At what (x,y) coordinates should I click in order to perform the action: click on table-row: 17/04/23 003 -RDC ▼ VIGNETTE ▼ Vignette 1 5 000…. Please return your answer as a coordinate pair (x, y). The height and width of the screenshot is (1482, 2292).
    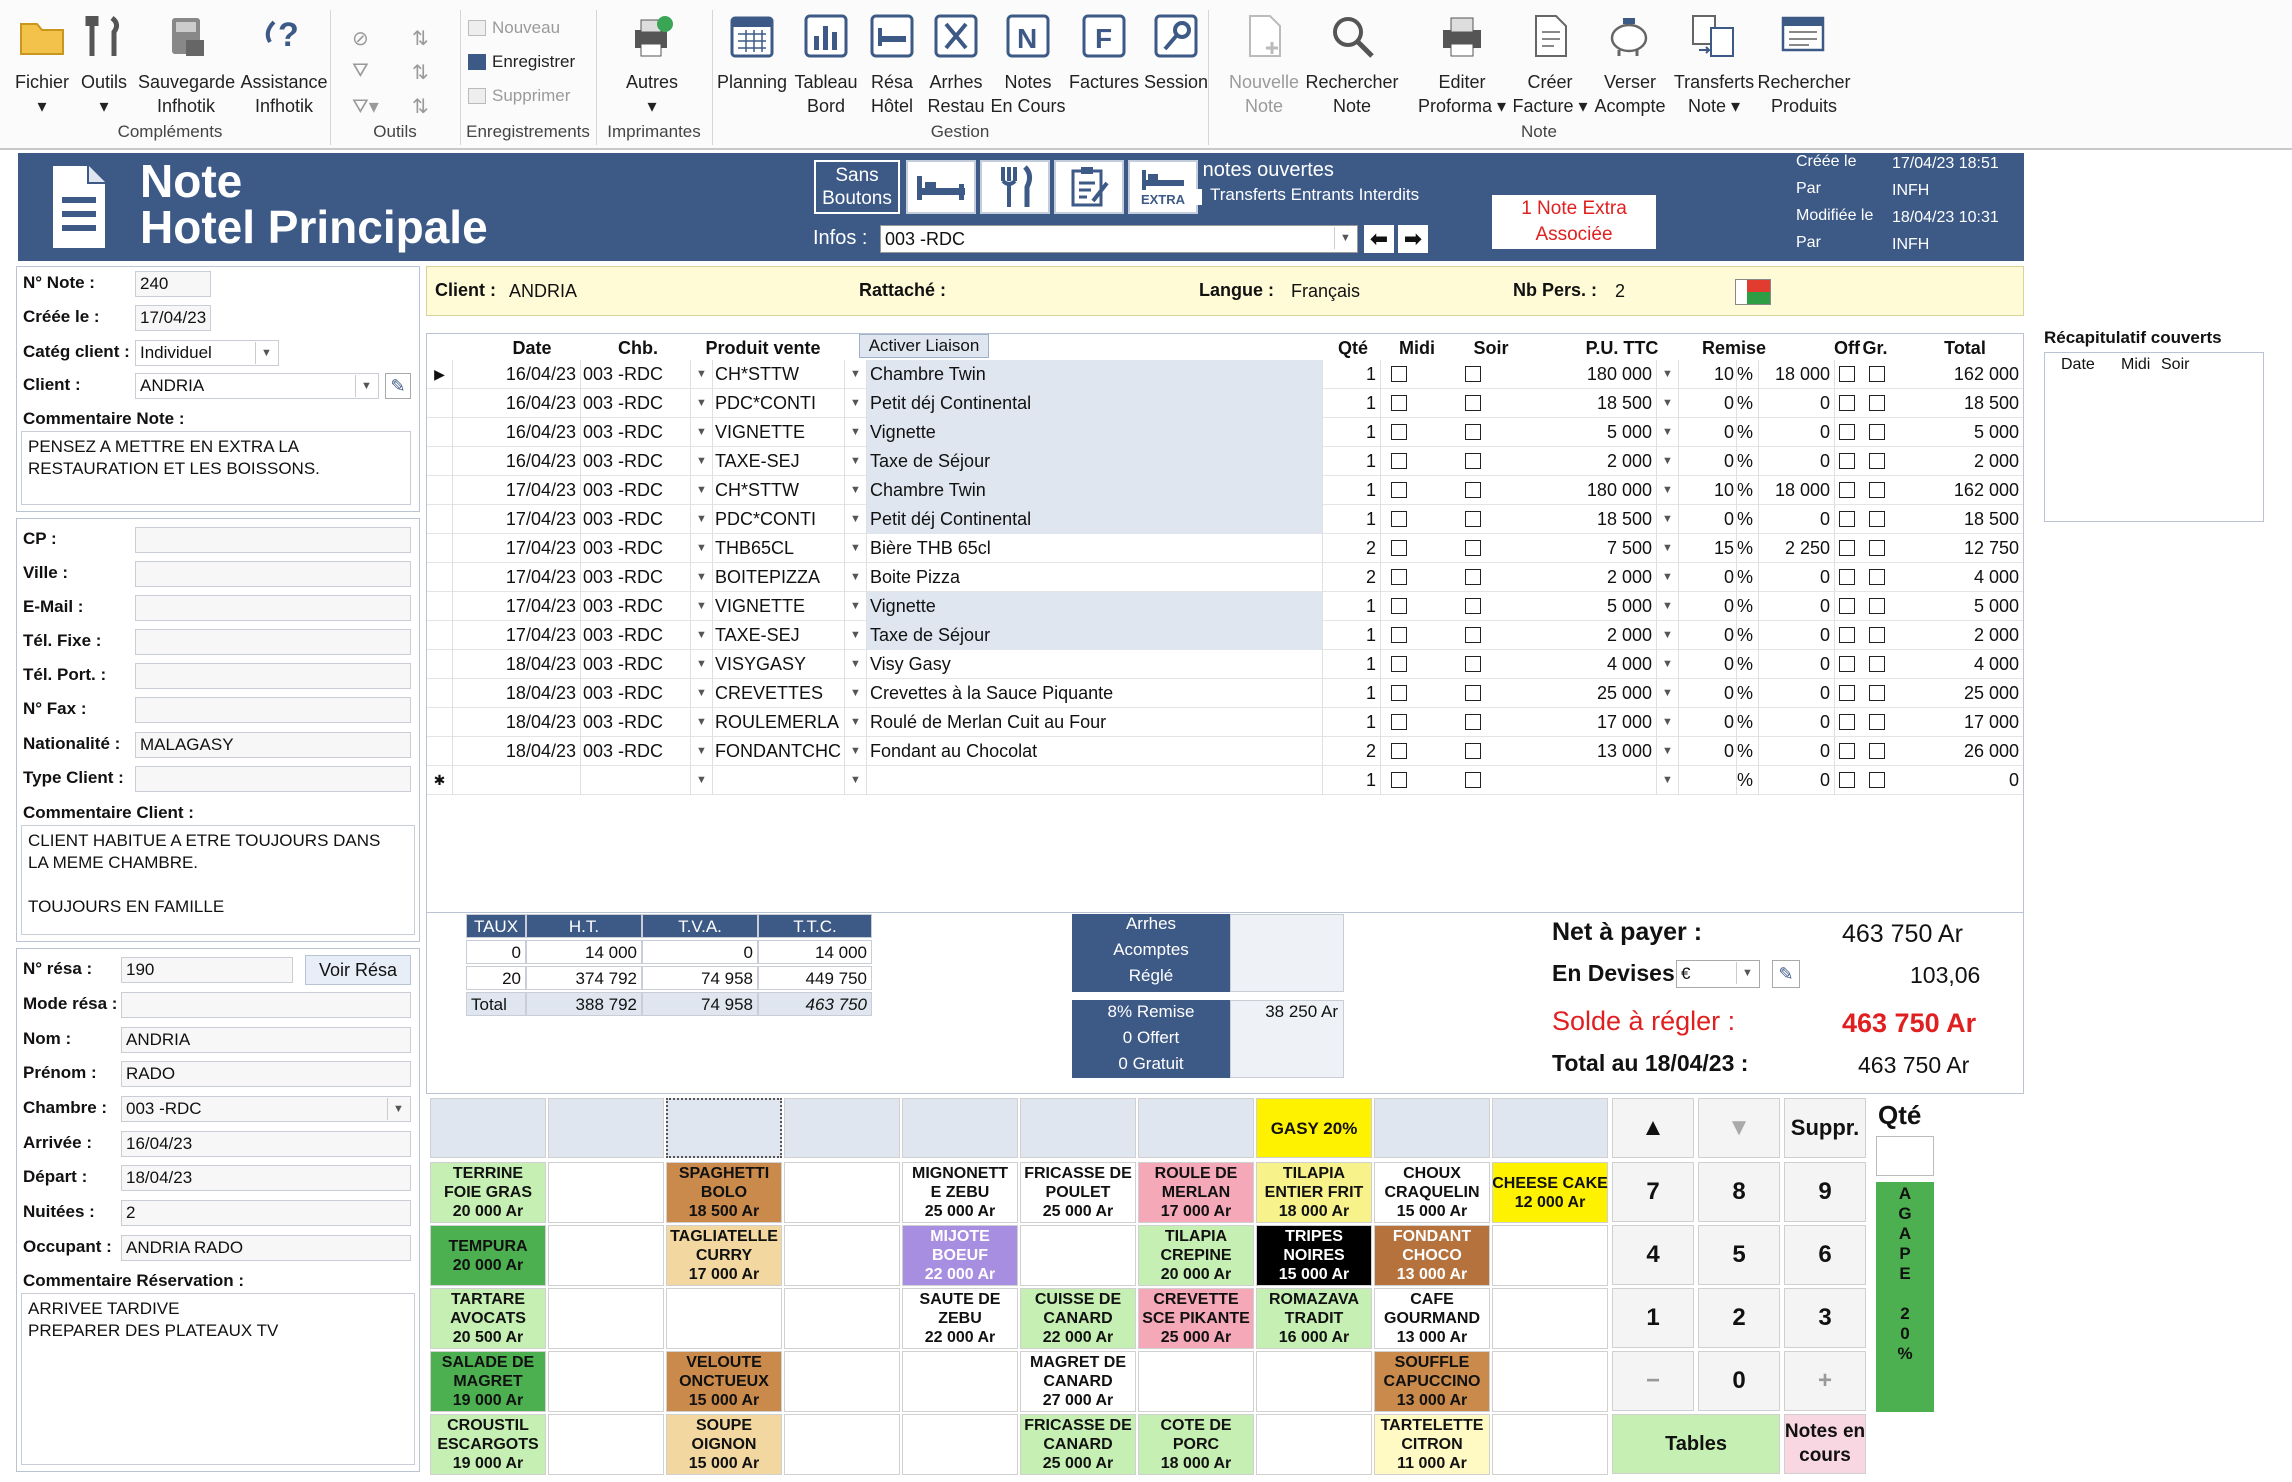
    Looking at the image, I should click on (1225, 606).